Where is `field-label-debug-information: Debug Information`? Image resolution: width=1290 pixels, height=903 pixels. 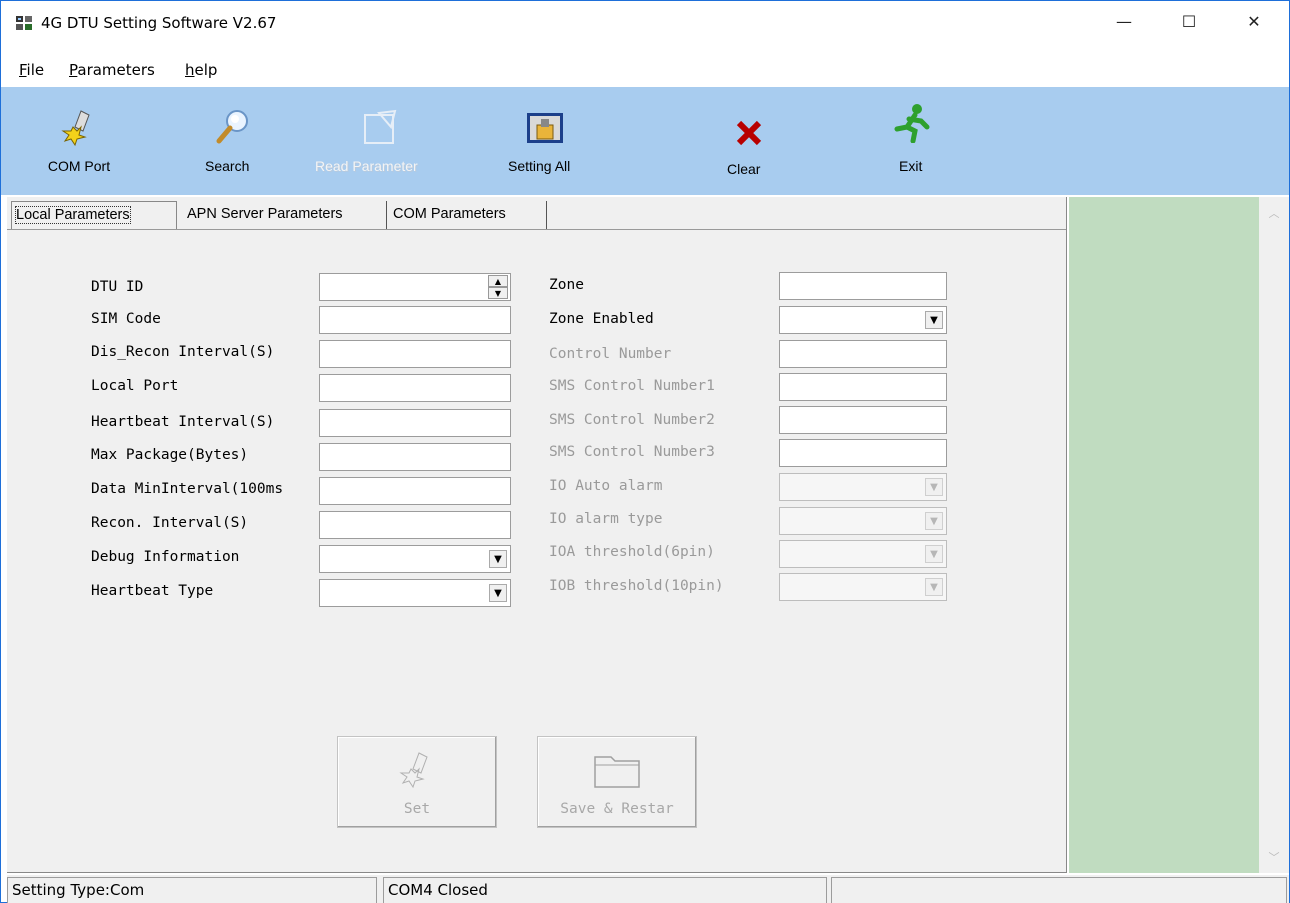
field-label-debug-information: Debug Information is located at coordinates (165, 557).